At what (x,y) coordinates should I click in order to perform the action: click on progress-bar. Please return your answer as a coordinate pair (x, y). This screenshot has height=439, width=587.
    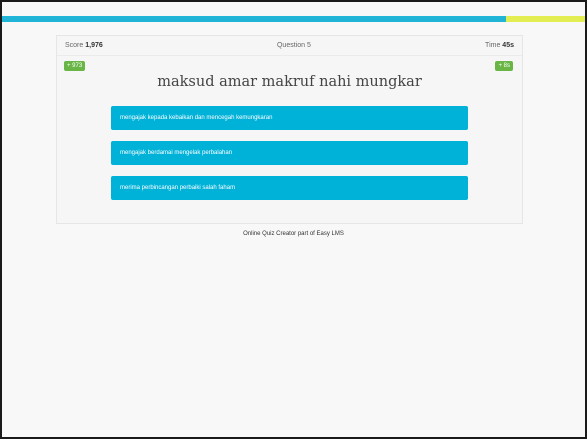
    Looking at the image, I should click on (293, 19).